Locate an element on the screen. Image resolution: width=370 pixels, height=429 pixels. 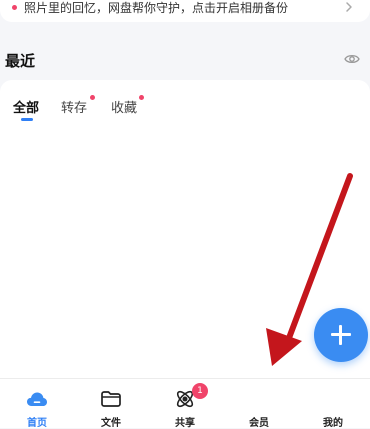
tab-transfer-dot is located at coordinates (92, 97).